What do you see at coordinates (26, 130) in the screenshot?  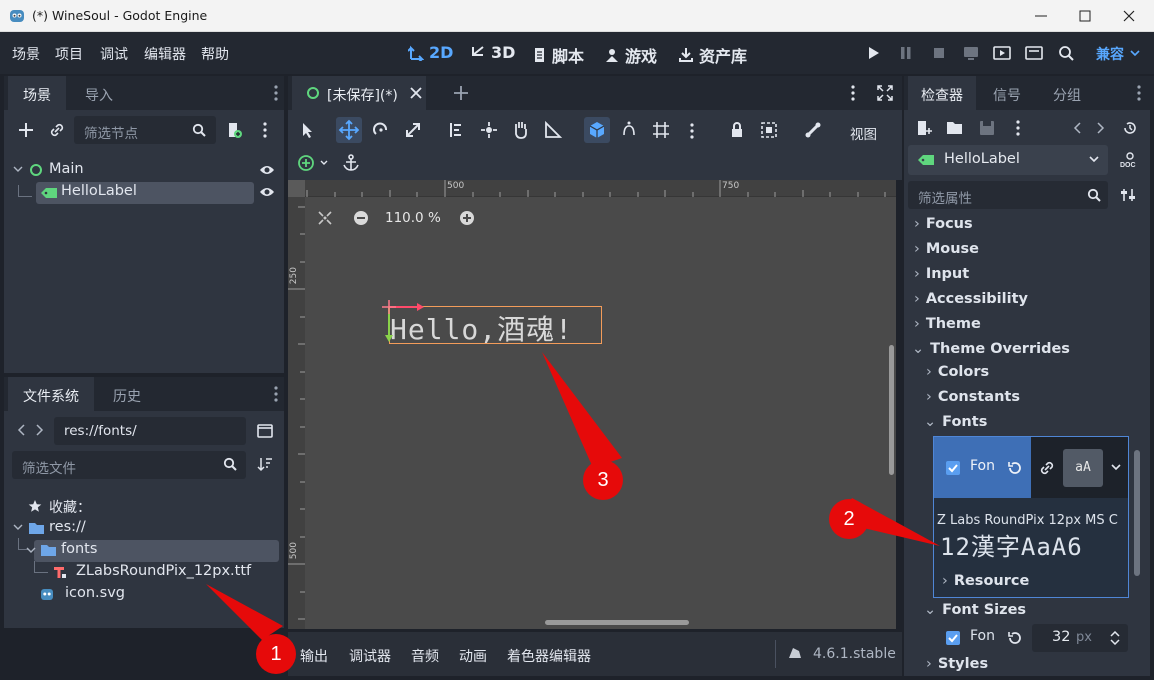 I see `add-node-icon` at bounding box center [26, 130].